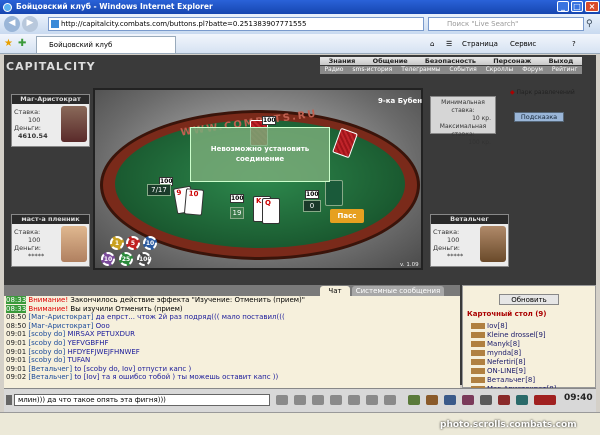 The height and width of the screenshot is (435, 600). Describe the element at coordinates (498, 362) in the screenshot. I see `room-user: Nefertiri[8]` at that location.